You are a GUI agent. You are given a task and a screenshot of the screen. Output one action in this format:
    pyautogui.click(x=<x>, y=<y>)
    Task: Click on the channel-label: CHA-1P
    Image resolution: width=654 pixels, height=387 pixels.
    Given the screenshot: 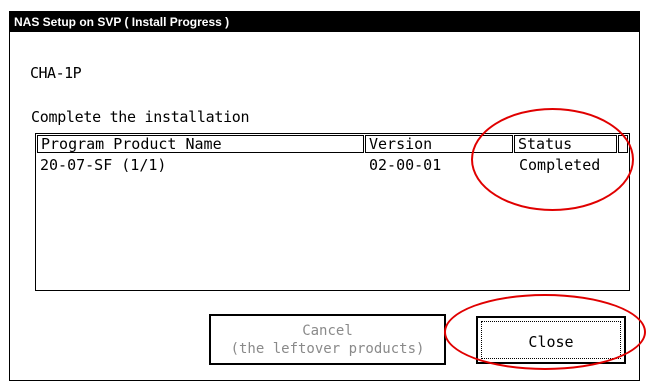 What is the action you would take?
    pyautogui.click(x=56, y=73)
    